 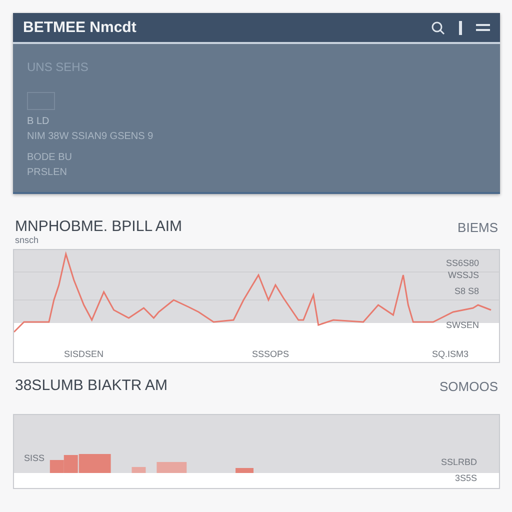 I want to click on axis-label: SISS, so click(x=34, y=458).